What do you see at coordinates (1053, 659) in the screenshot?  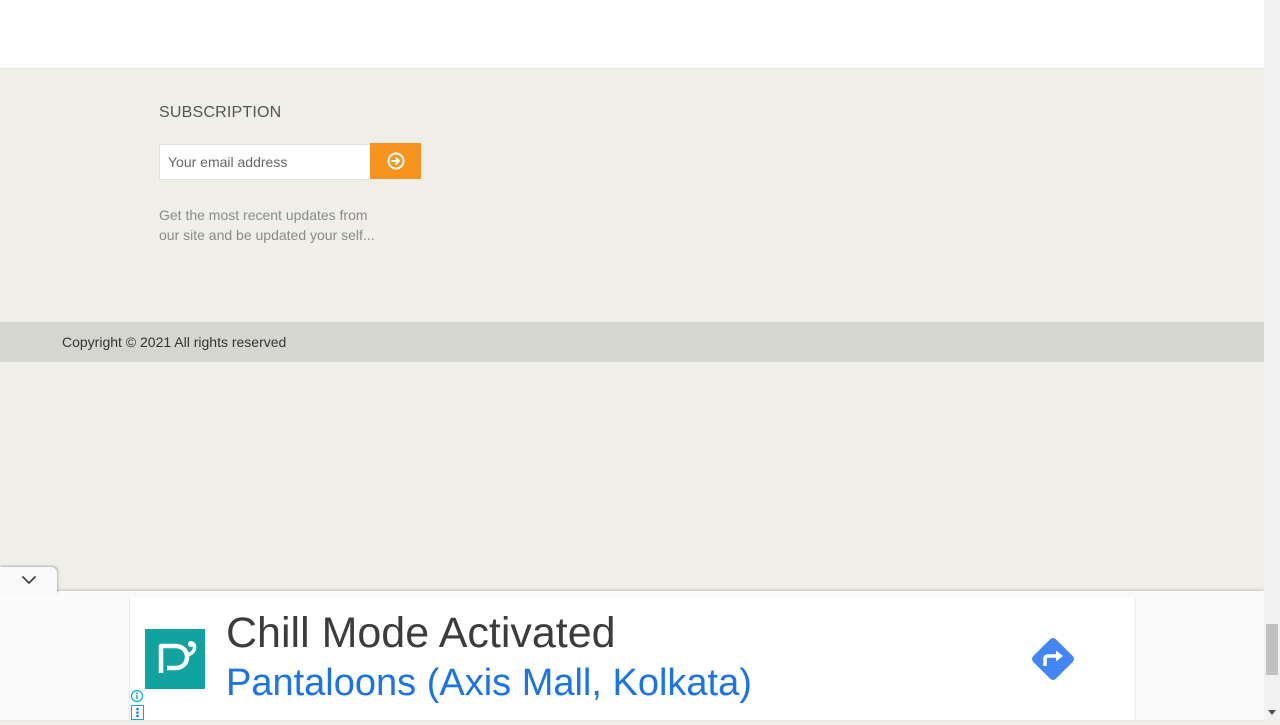 I see `directions-icon` at bounding box center [1053, 659].